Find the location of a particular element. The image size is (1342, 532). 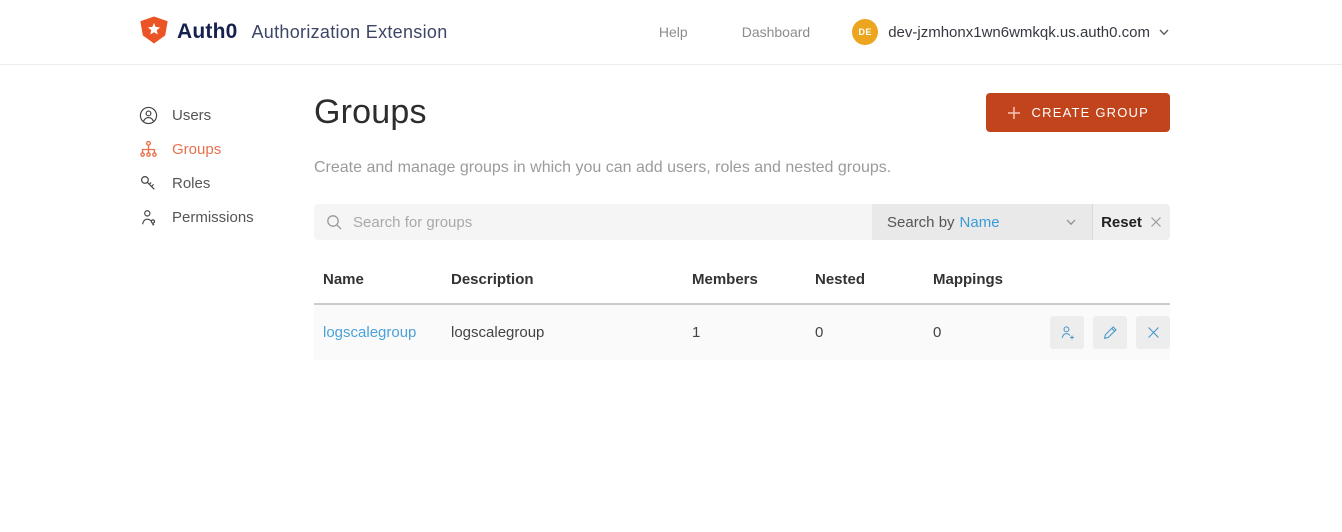

column-name: Name is located at coordinates (343, 279).